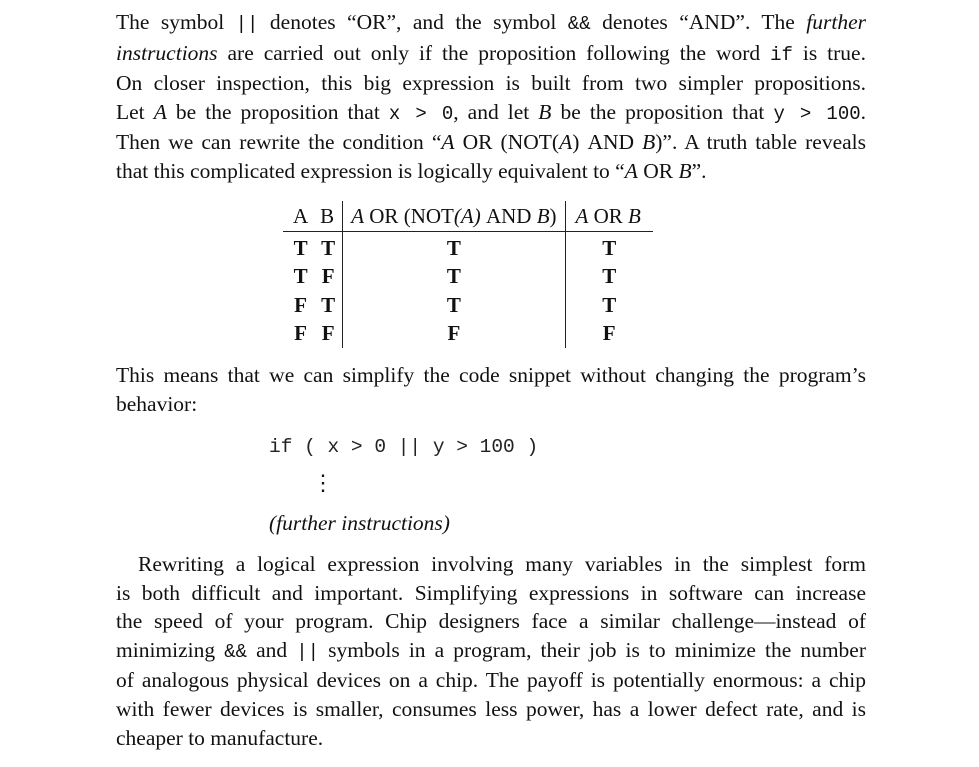 This screenshot has height=767, width=979. I want to click on header-expr-or: OR, so click(384, 215).